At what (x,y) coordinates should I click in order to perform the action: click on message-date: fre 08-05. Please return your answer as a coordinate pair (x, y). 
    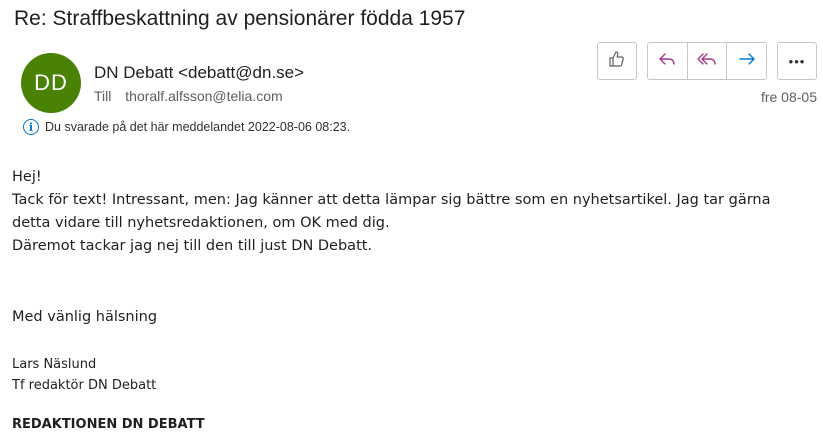
    Looking at the image, I should click on (788, 97).